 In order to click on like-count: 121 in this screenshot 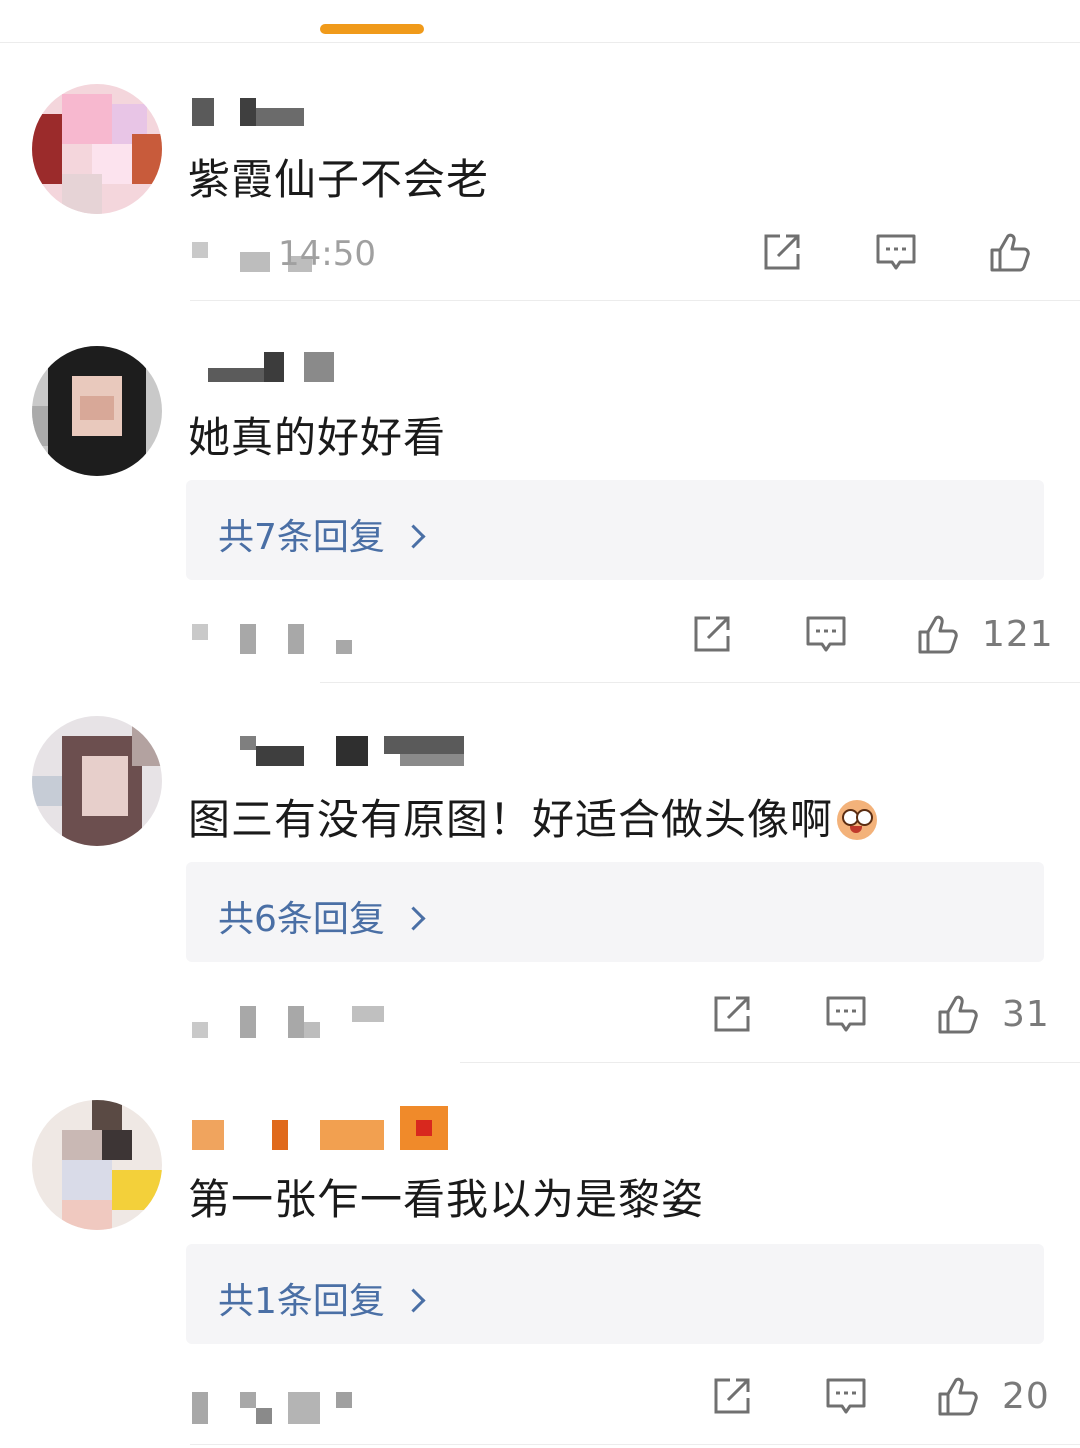, I will do `click(1018, 634)`.